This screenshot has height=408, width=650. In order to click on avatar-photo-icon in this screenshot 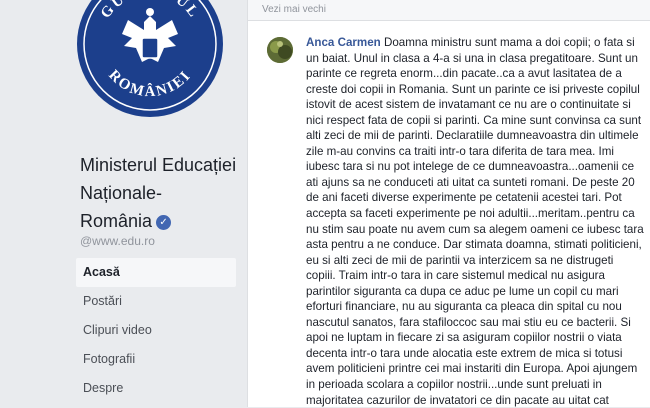, I will do `click(280, 50)`.